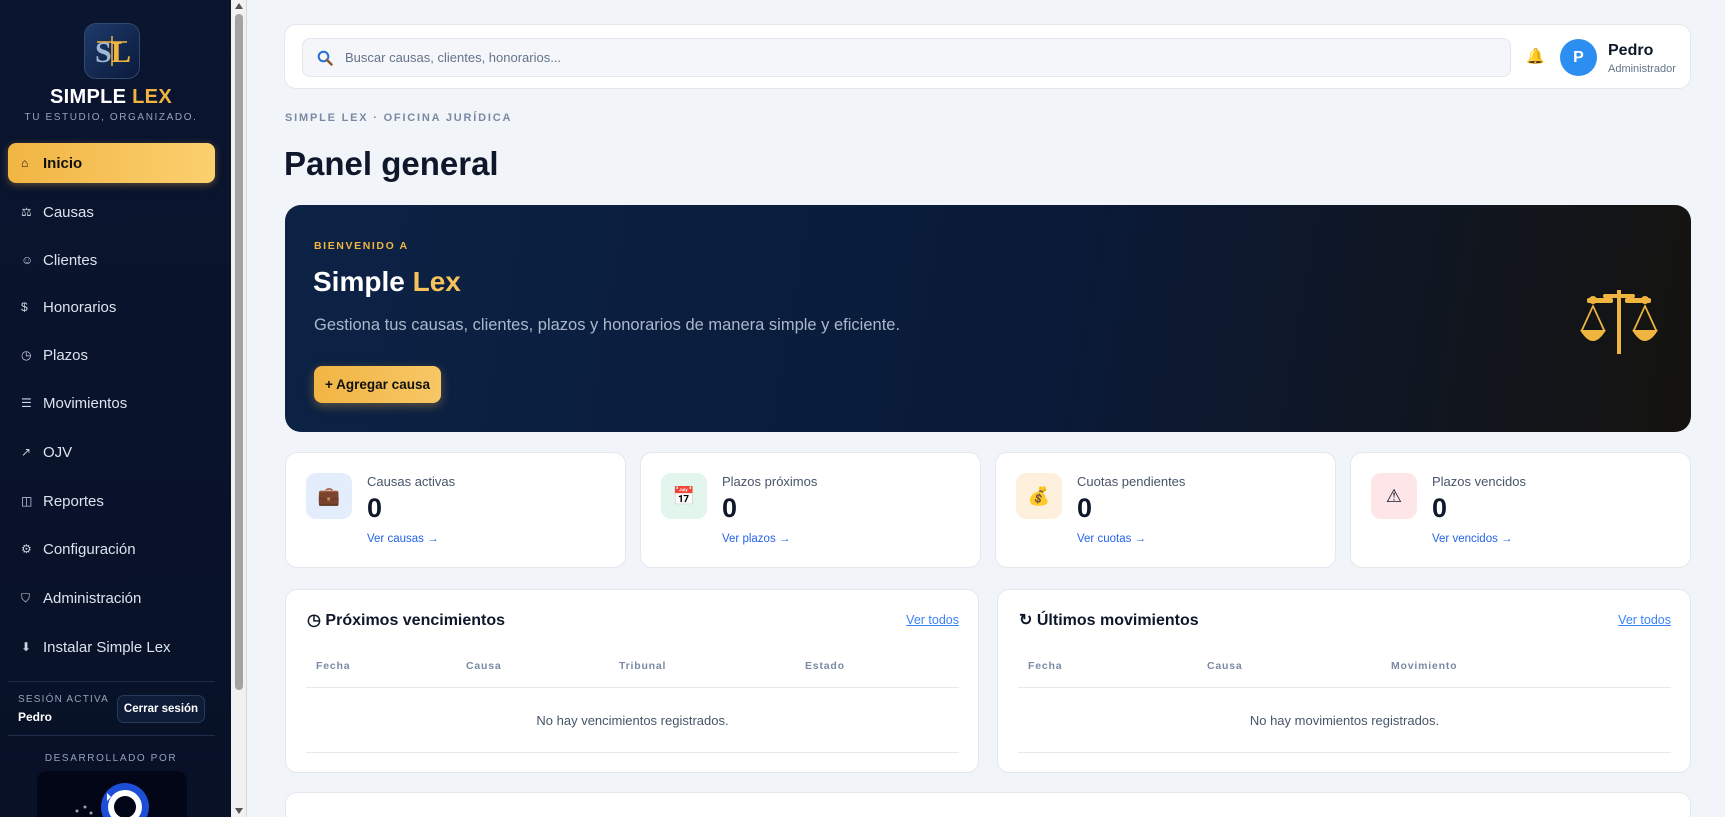  Describe the element at coordinates (642, 666) in the screenshot. I see `column-header: Tribunal` at that location.